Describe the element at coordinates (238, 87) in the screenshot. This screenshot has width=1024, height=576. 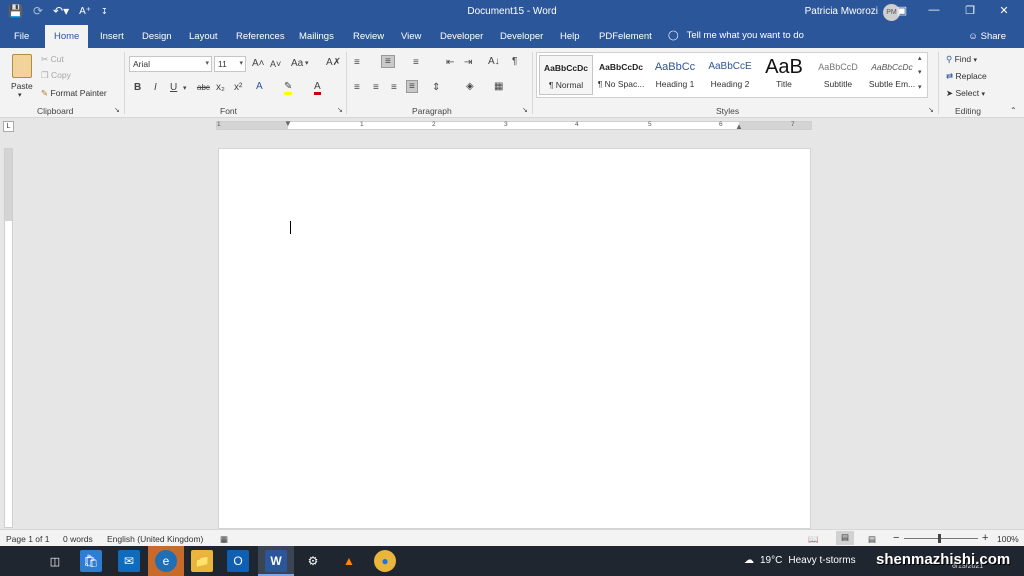
I see `superscript-button: x²` at that location.